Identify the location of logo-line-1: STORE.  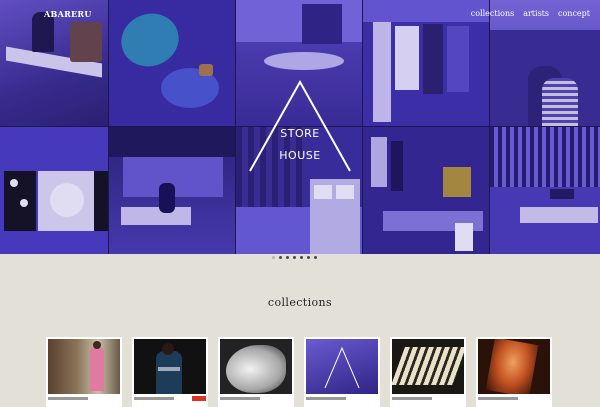
(300, 133).